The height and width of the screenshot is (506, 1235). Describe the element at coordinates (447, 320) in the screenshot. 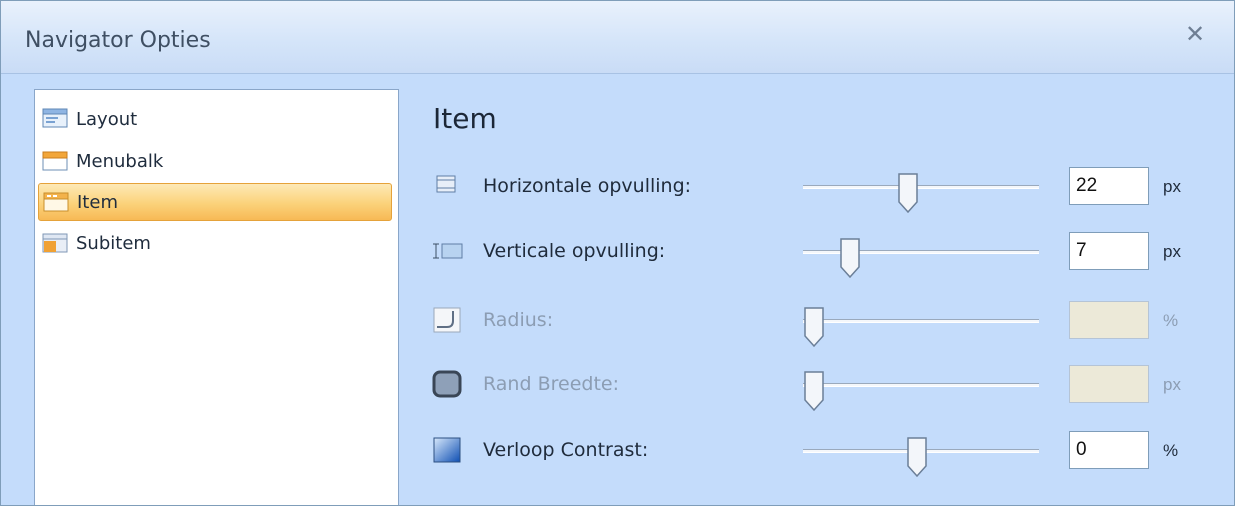

I see `radius-icon` at that location.